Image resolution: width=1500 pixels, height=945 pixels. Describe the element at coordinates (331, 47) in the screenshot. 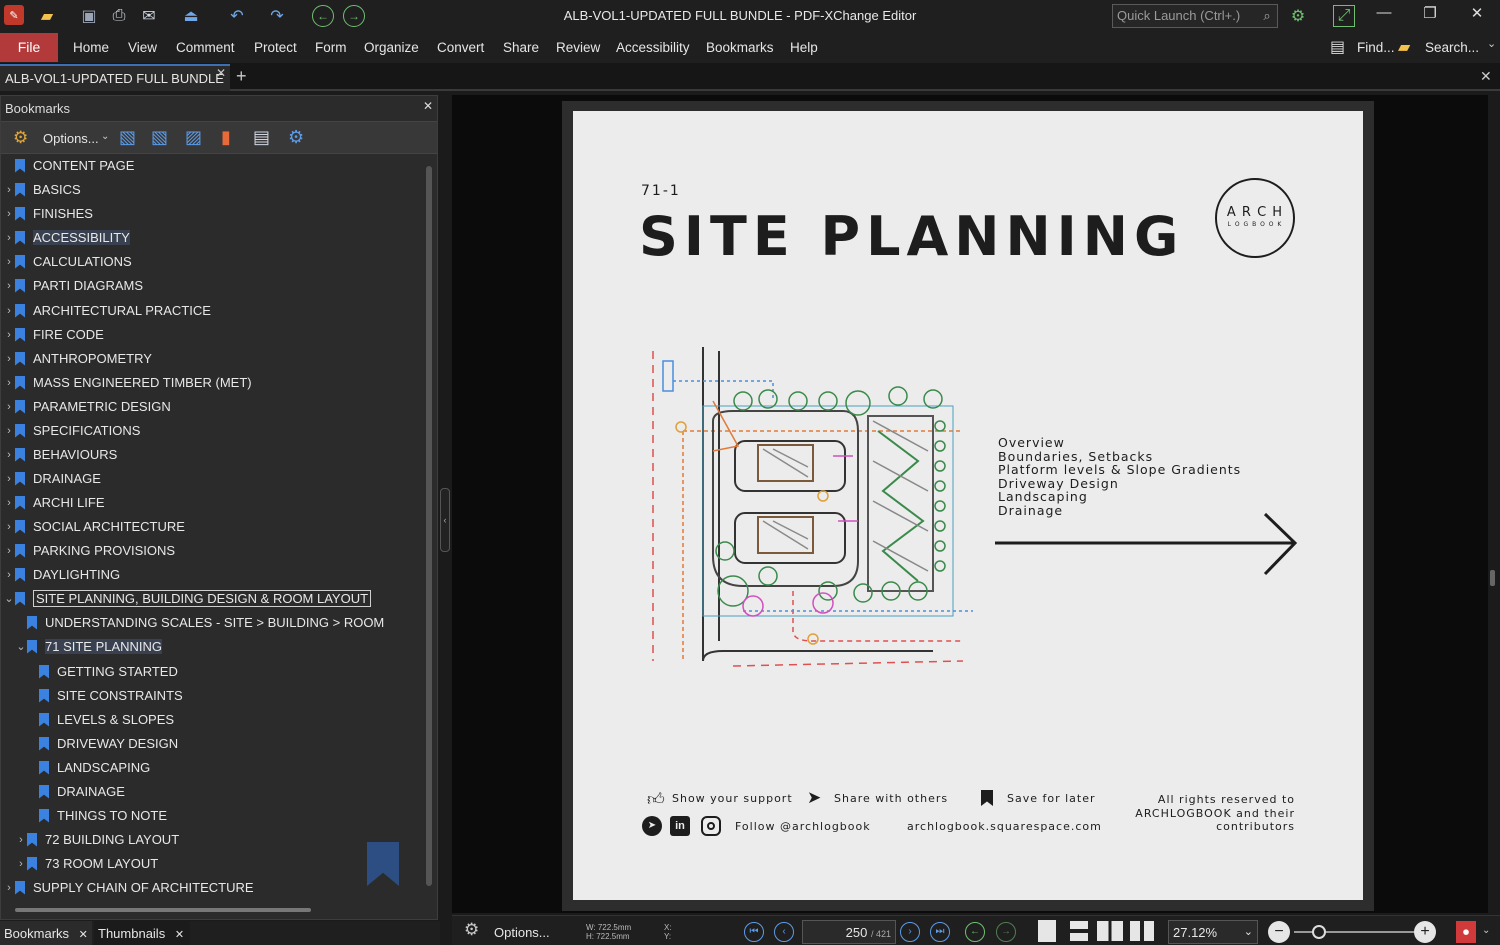

I see `menu-form: Form` at that location.